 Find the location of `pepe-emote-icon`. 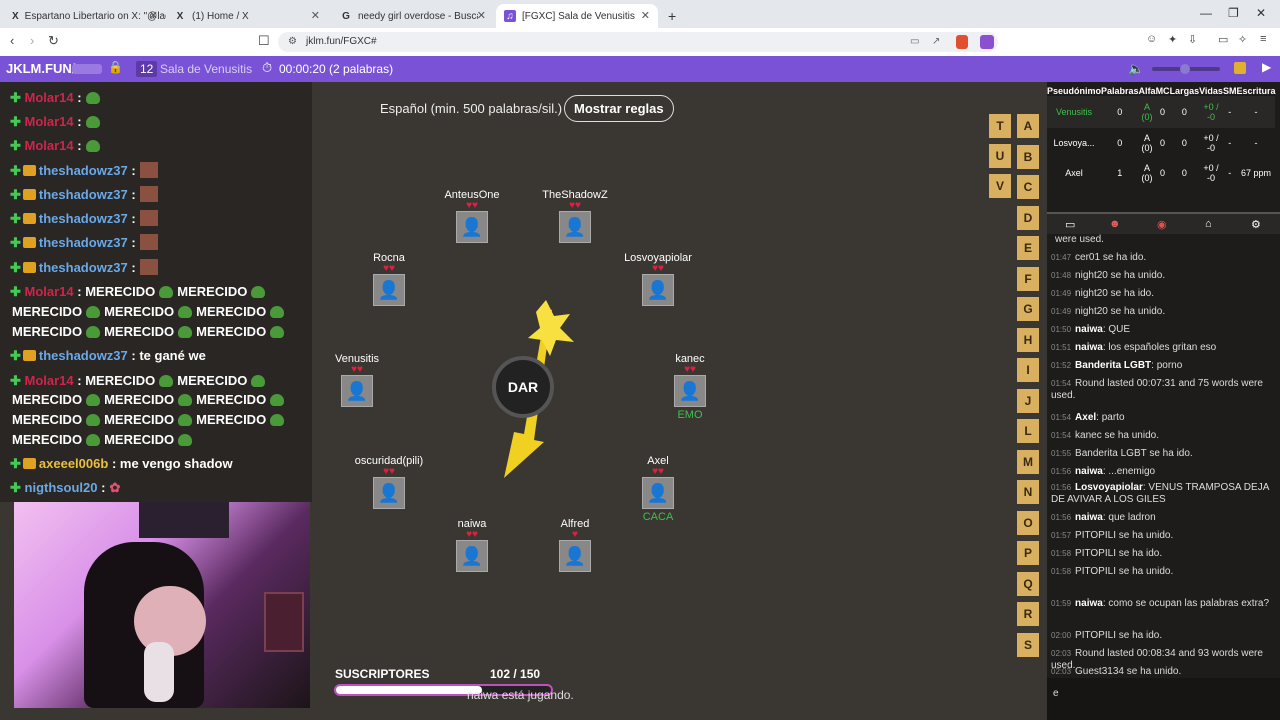

pepe-emote-icon is located at coordinates (166, 381).